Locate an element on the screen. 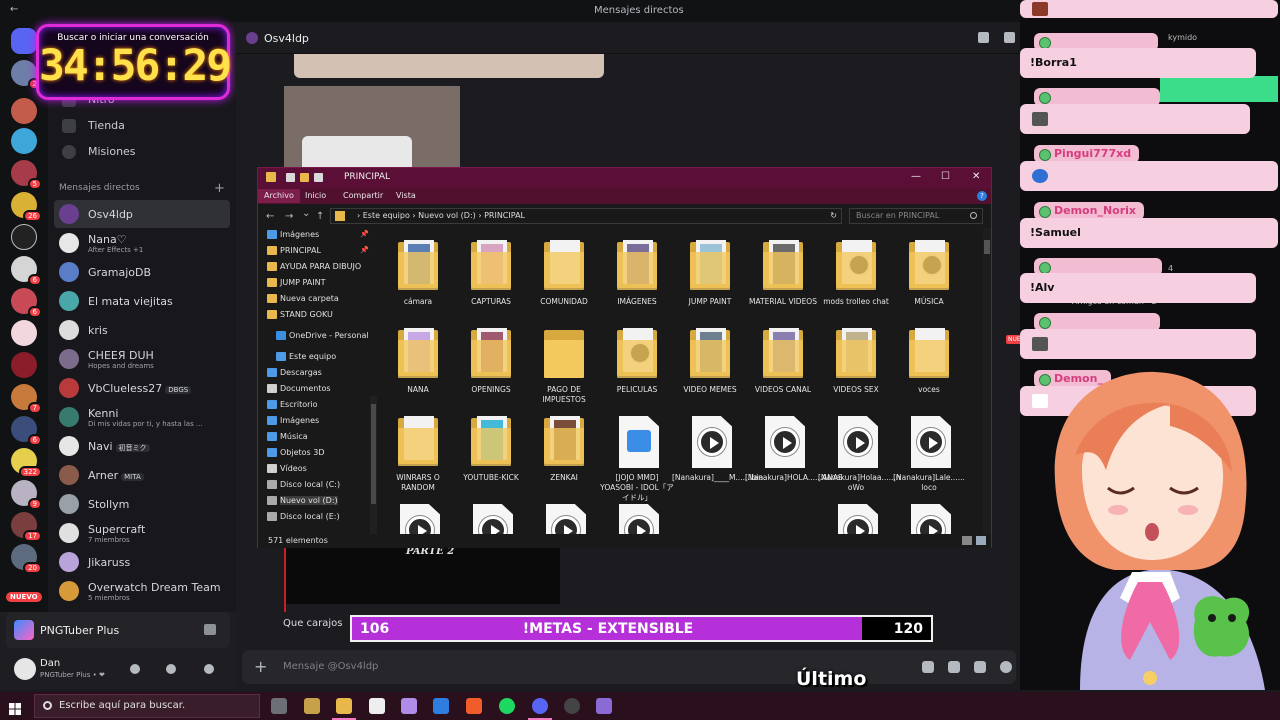 This screenshot has height=720, width=1280. dm-item: Stollym is located at coordinates (142, 504).